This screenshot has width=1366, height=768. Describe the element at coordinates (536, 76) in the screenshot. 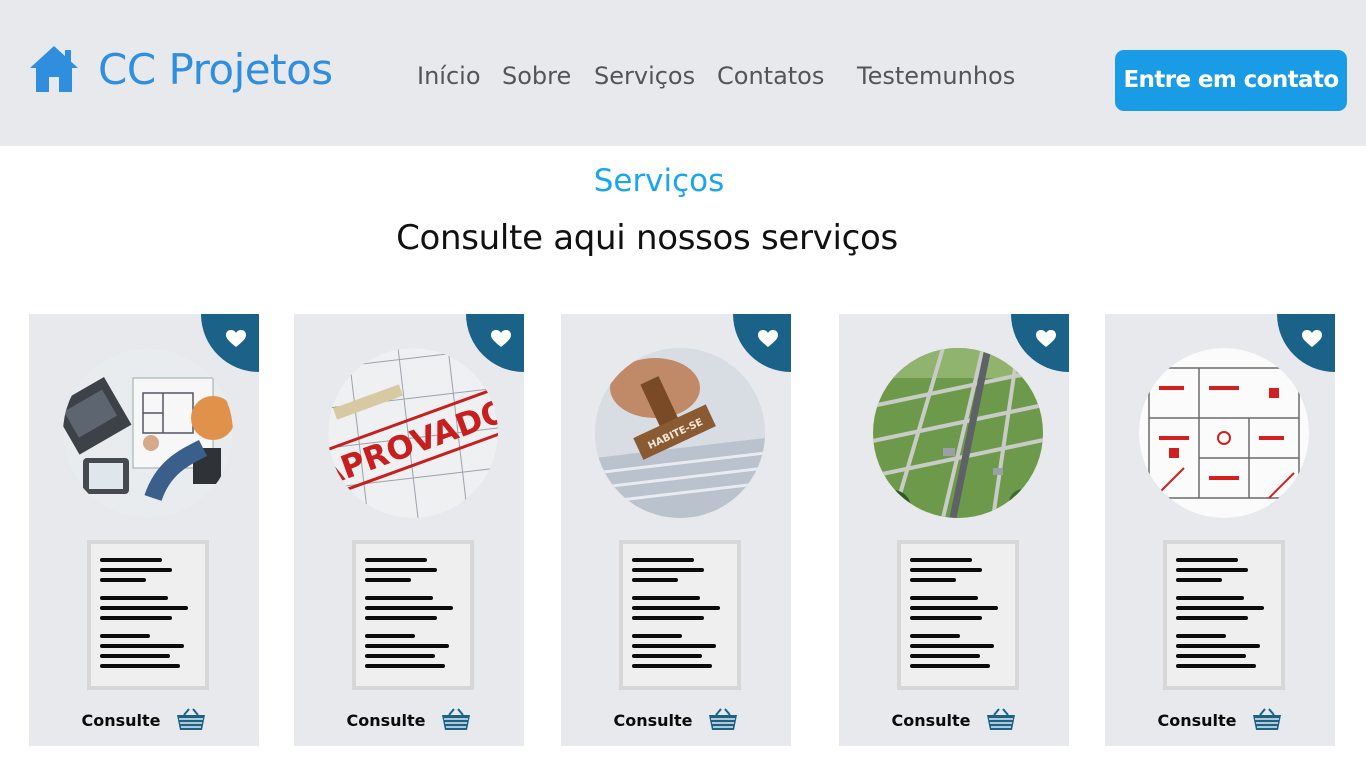

I see `nav-sobre: Sobre` at that location.